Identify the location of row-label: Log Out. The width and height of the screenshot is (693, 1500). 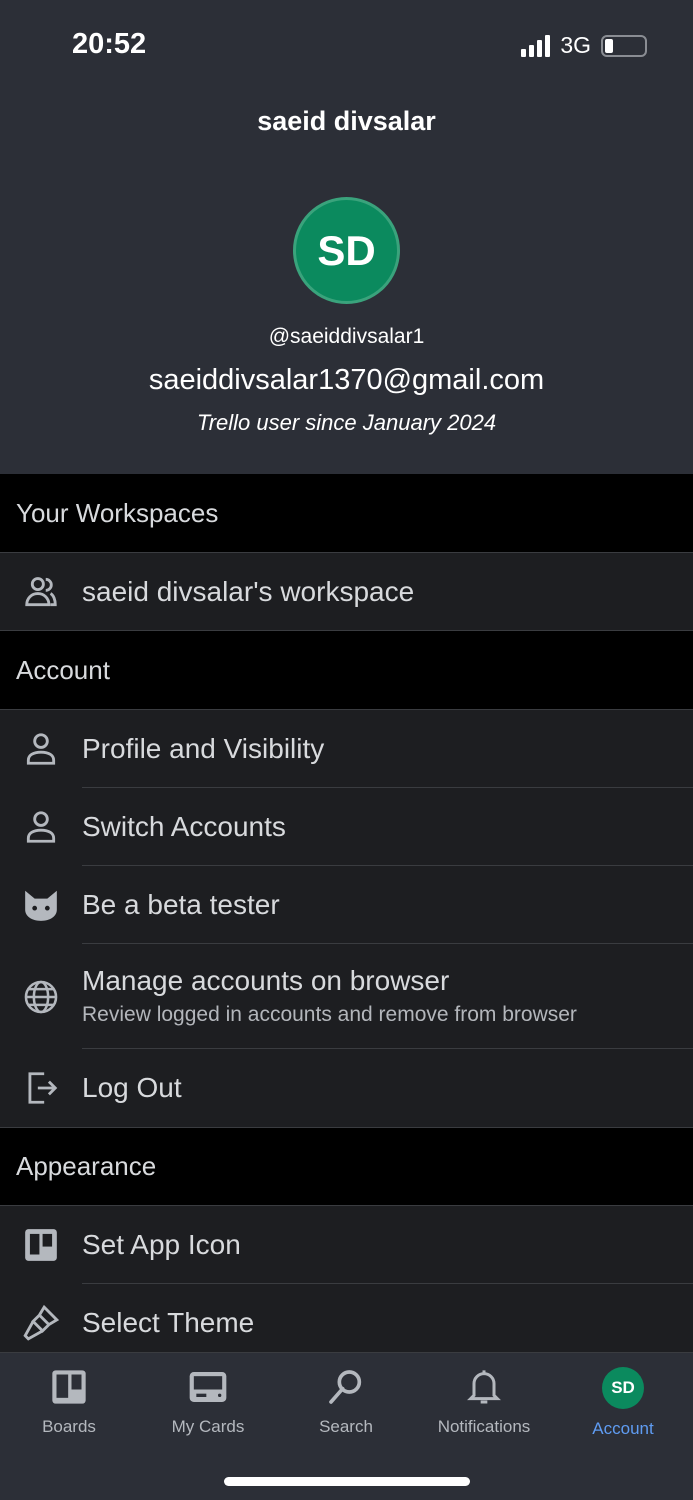
(132, 1087).